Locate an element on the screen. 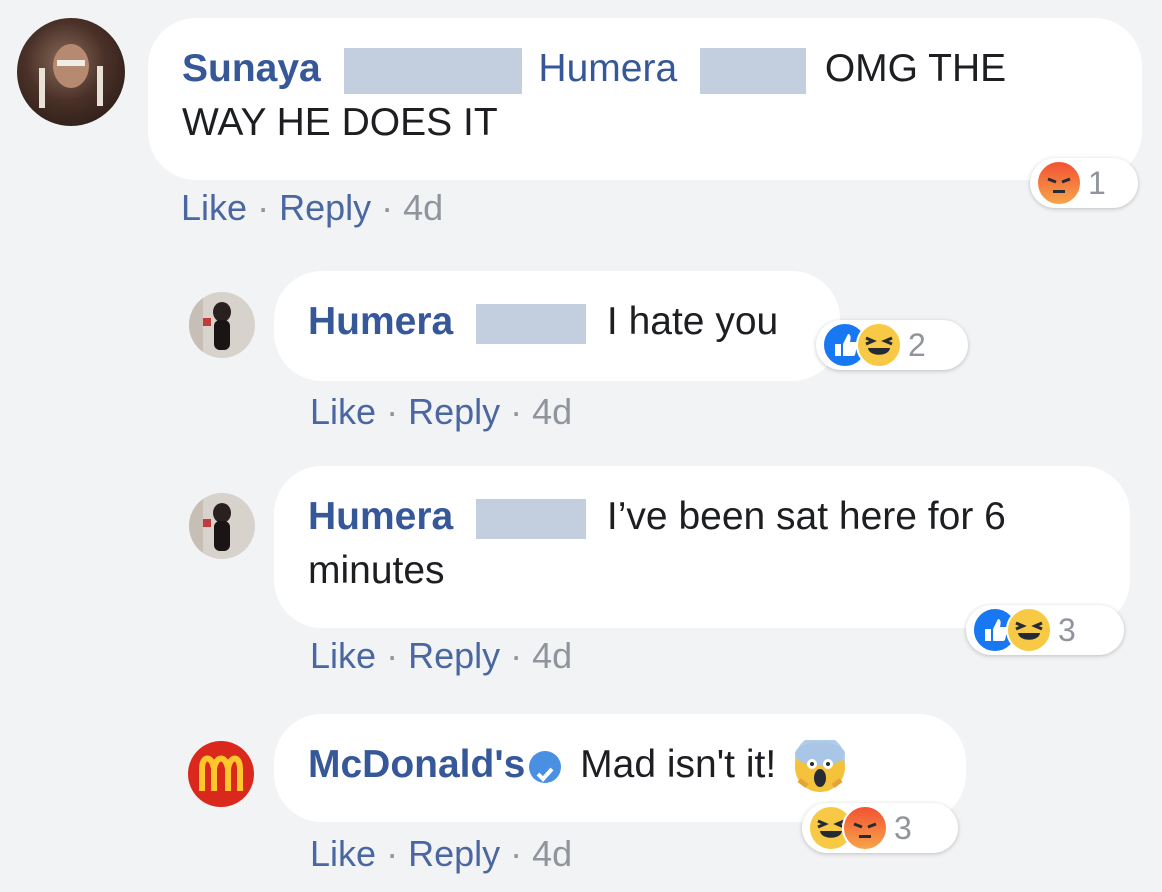 This screenshot has height=892, width=1162. mcdonalds-logo-icon is located at coordinates (221, 773).